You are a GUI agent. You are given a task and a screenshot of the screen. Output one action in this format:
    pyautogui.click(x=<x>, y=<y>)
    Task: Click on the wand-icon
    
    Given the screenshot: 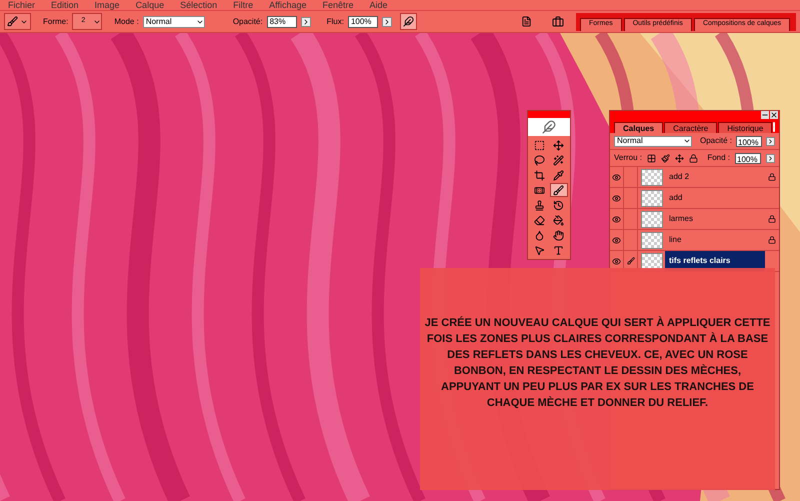 What is the action you would take?
    pyautogui.click(x=558, y=160)
    